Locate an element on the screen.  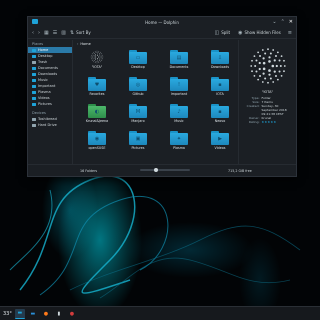
split-icon: ◫ is located at coordinates (217, 32).